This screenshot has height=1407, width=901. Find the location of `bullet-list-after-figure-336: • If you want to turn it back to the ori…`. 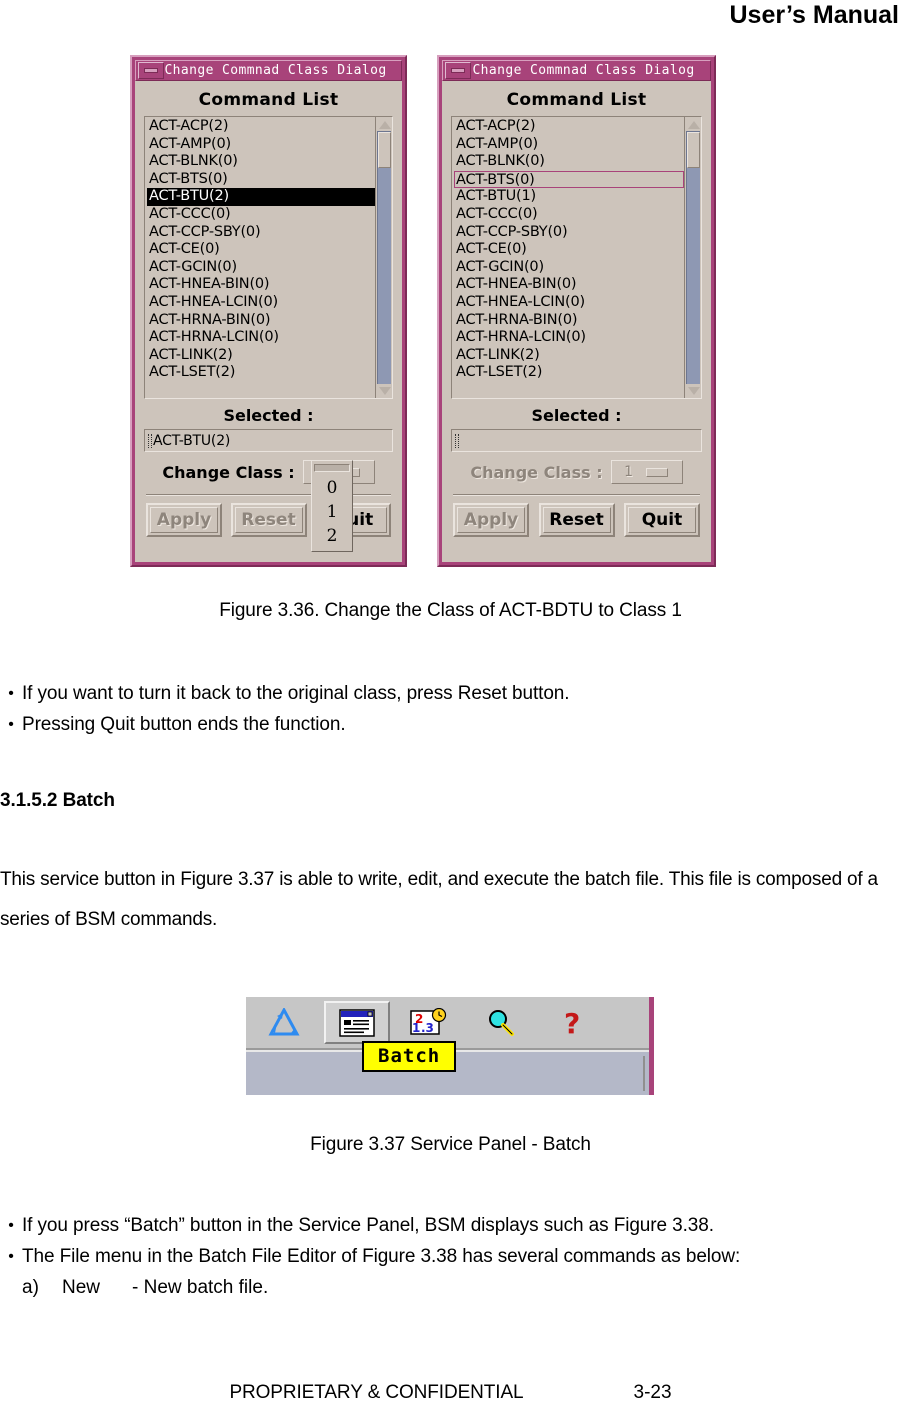

bullet-list-after-figure-336: • If you want to turn it back to the ori… is located at coordinates (450, 709).